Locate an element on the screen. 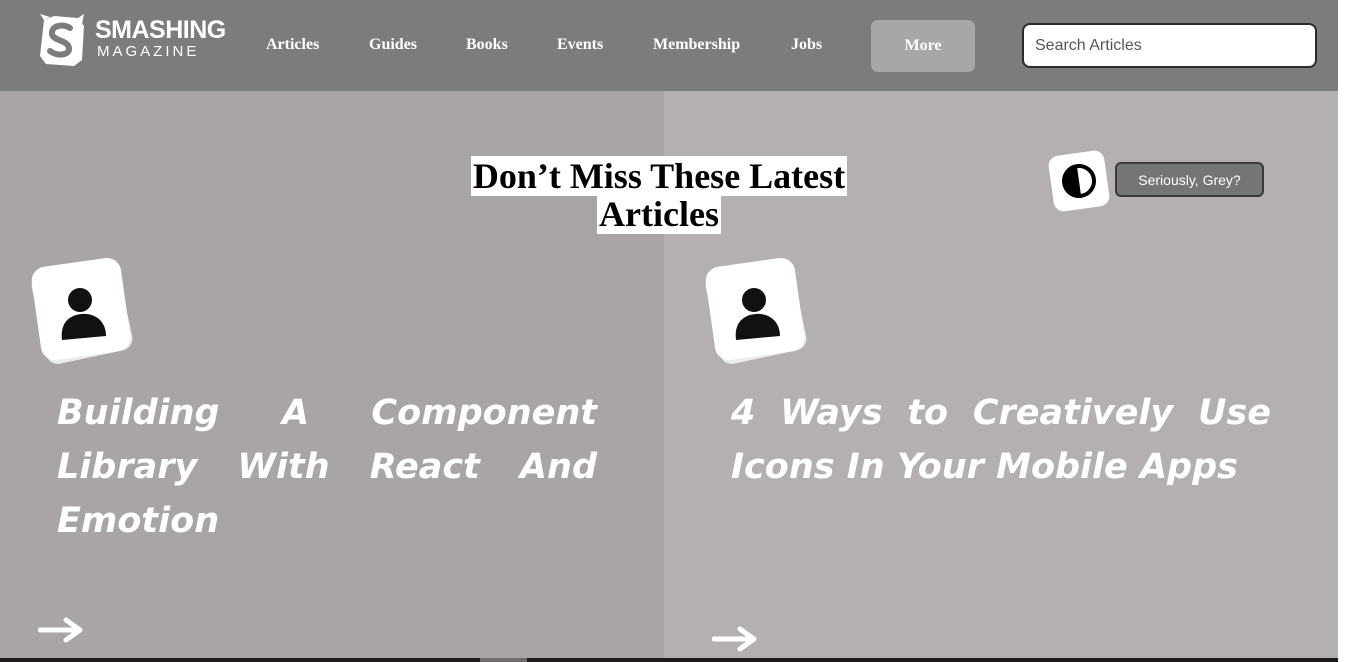  more-button: More is located at coordinates (923, 46).